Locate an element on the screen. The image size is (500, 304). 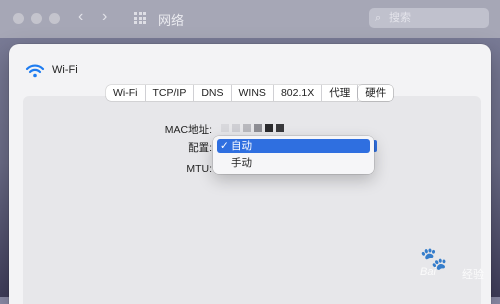
configure-dropdown-menu: ✓ 自动 手动 is located at coordinates (293, 155).